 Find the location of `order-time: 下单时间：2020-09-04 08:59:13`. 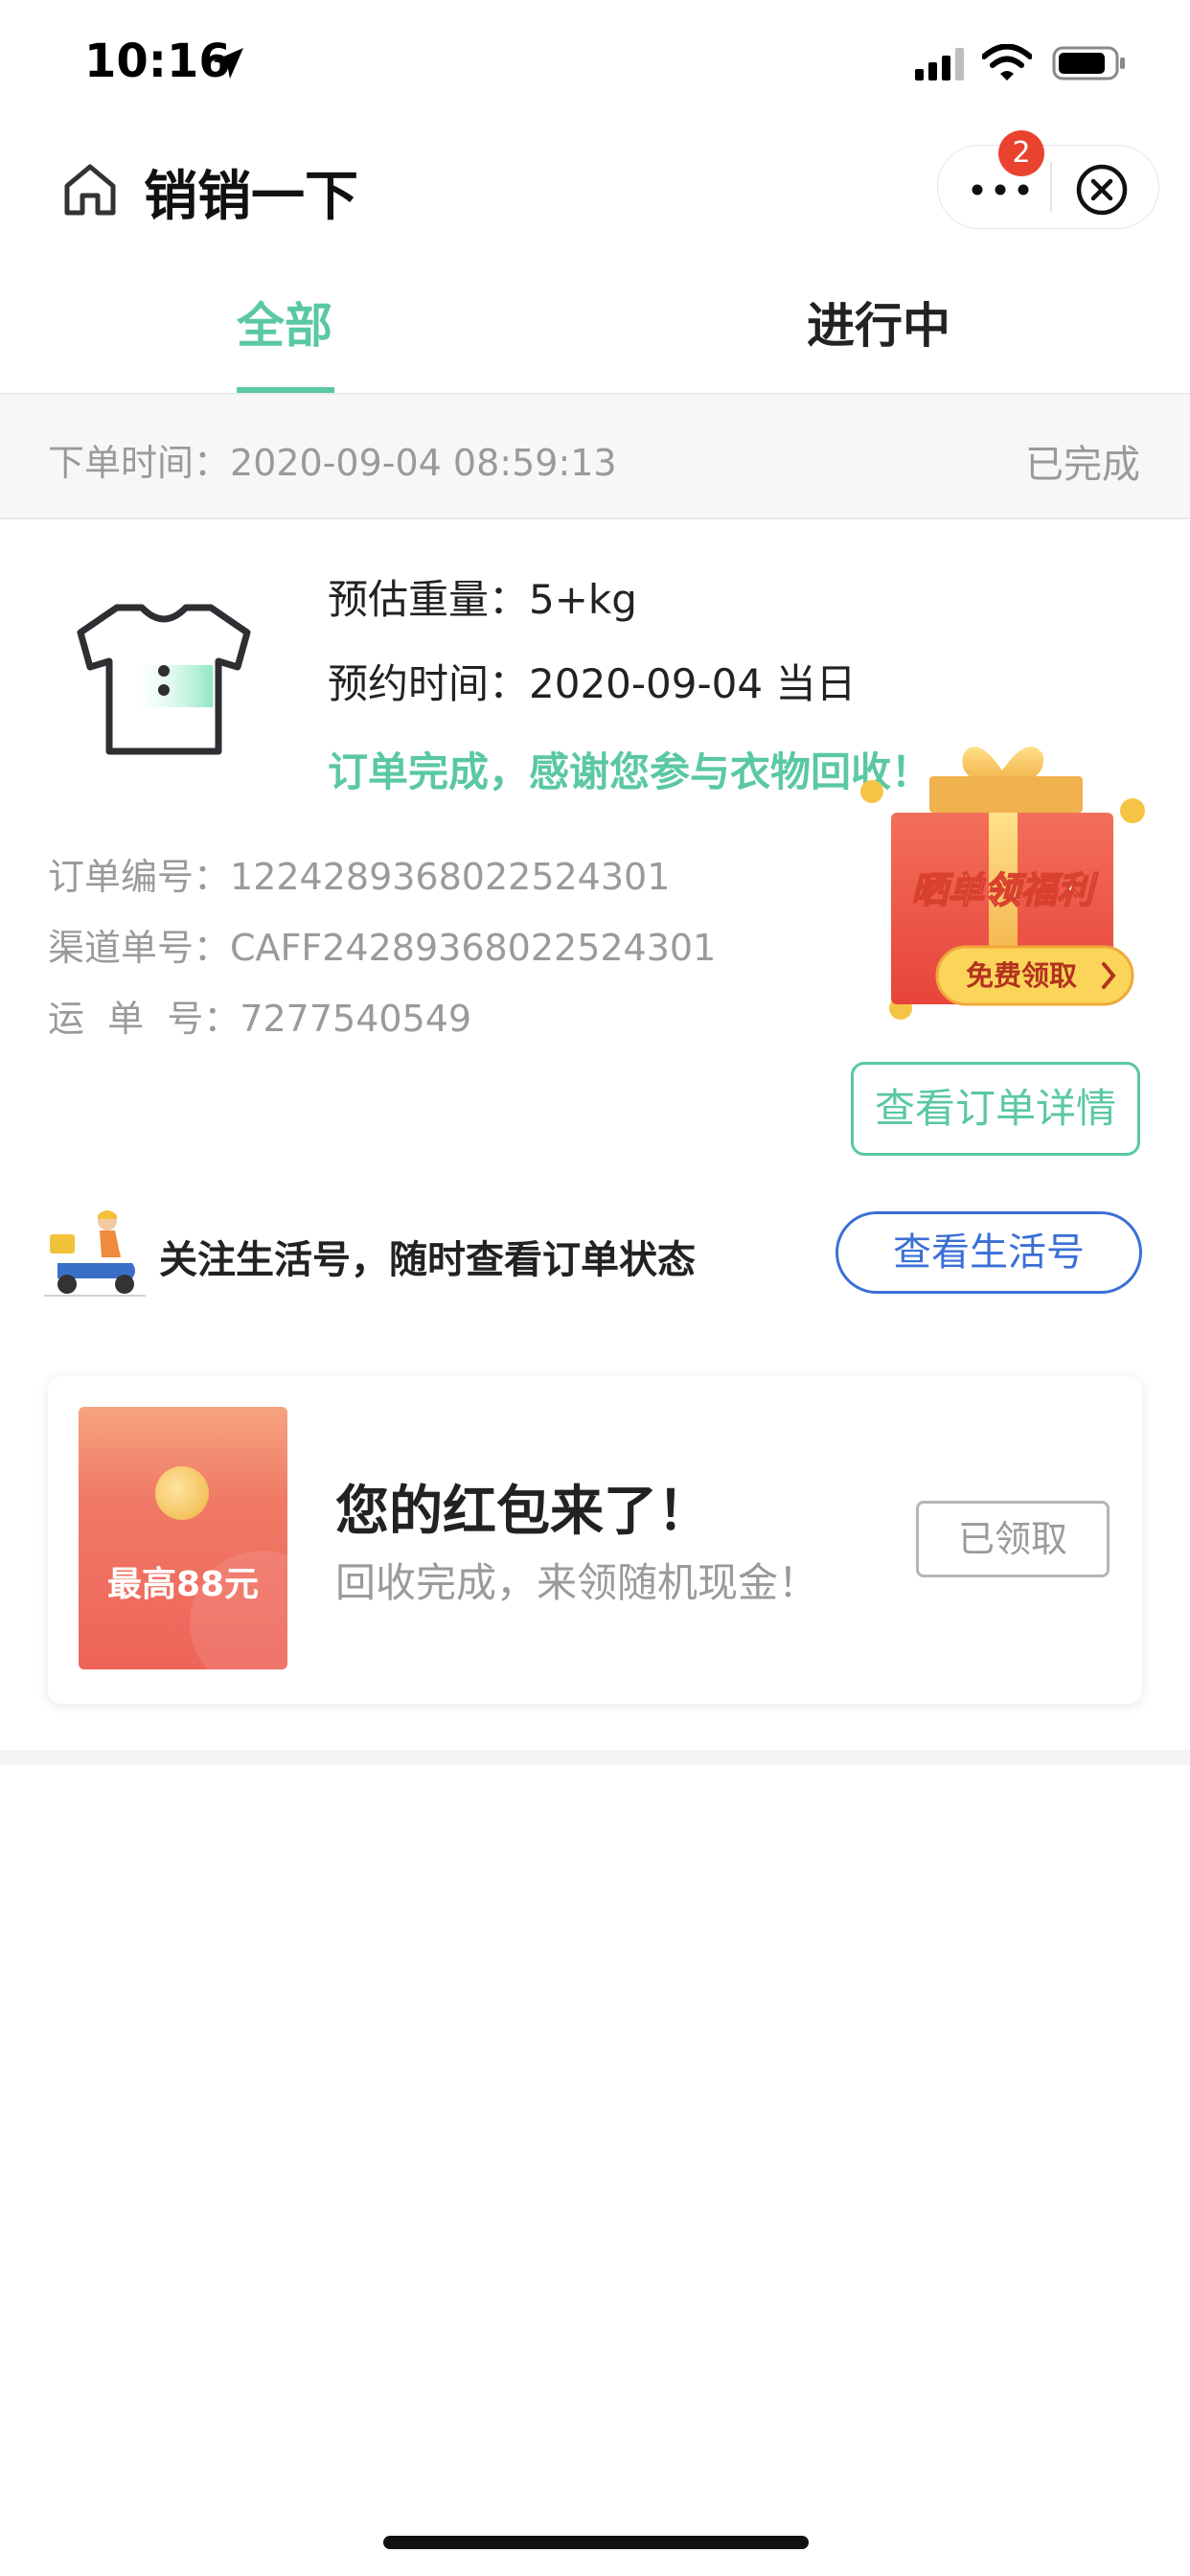

order-time: 下单时间：2020-09-04 08:59:13 is located at coordinates (333, 459).